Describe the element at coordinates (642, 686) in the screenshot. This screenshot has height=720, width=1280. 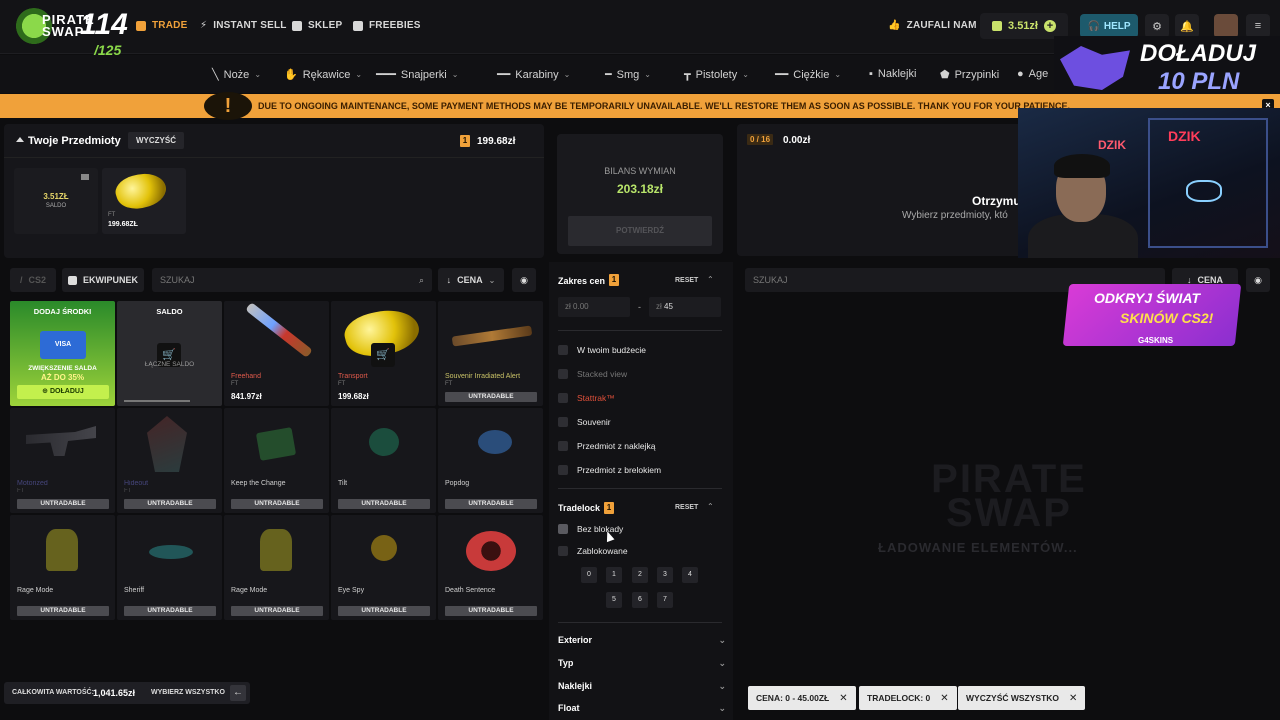
I see `section-stickers: Naklejki ⌄` at that location.